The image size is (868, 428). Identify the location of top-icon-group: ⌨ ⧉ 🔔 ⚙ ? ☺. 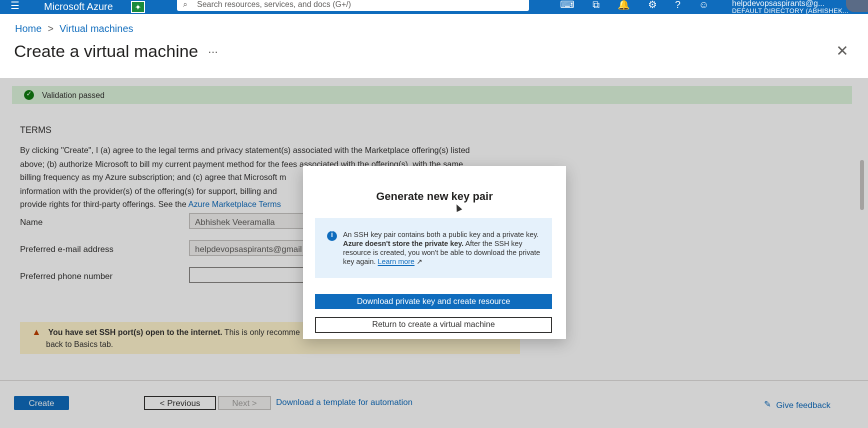
(634, 6).